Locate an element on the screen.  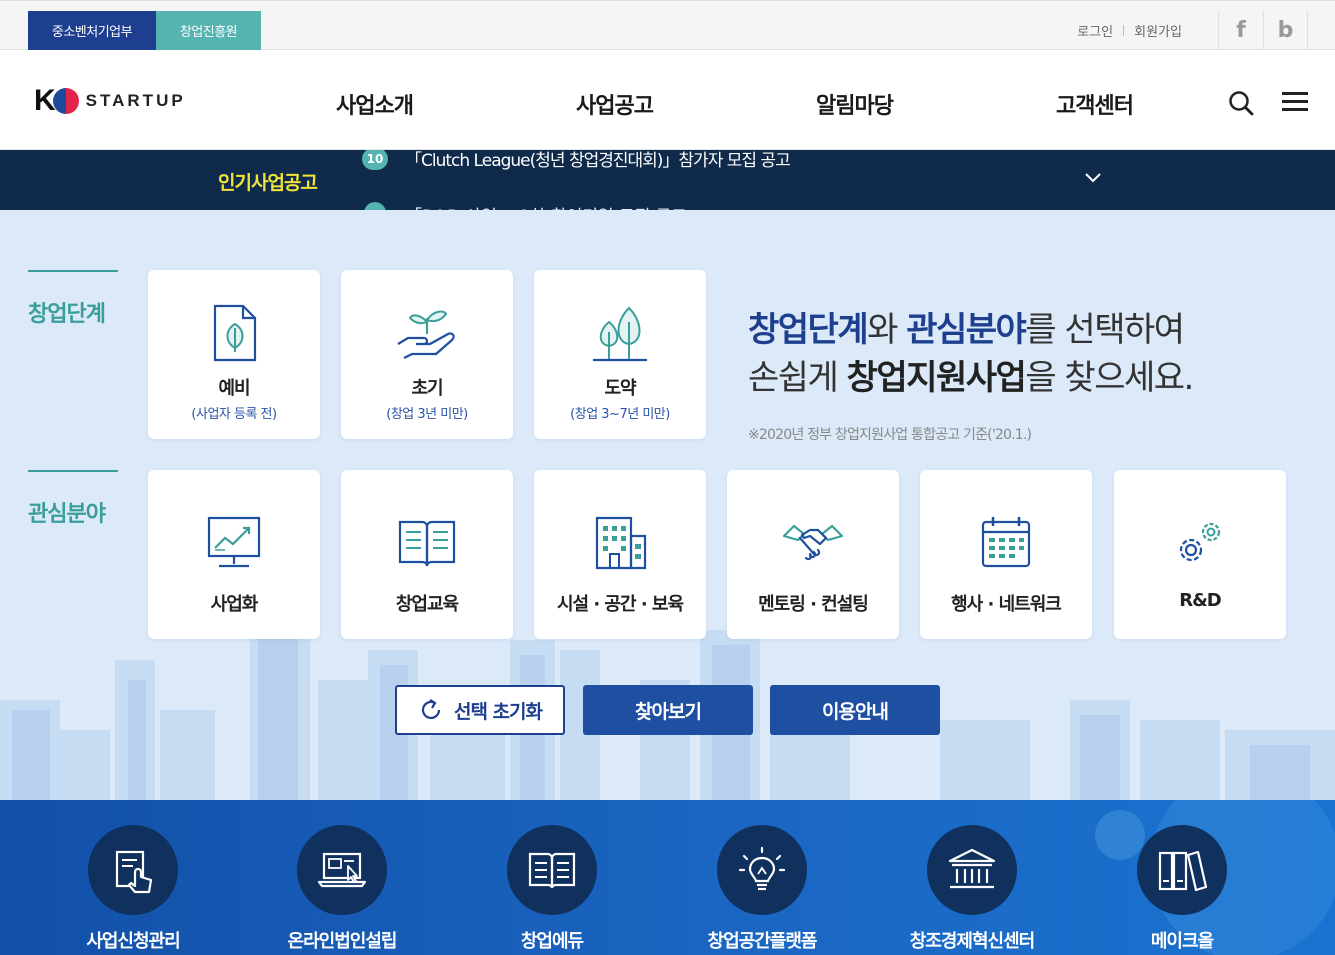
stage-title: 예비 is located at coordinates (234, 388).